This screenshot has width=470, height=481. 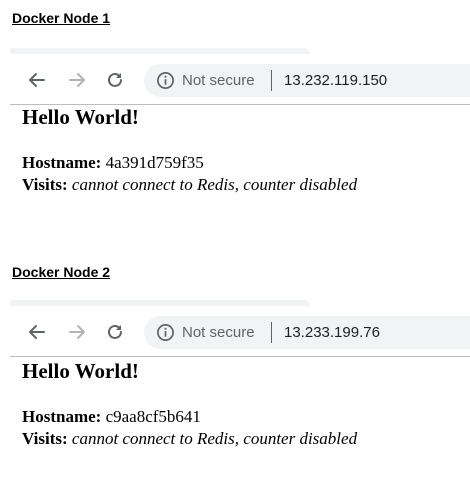 I want to click on url-text: 13.233.199.76, so click(x=332, y=332).